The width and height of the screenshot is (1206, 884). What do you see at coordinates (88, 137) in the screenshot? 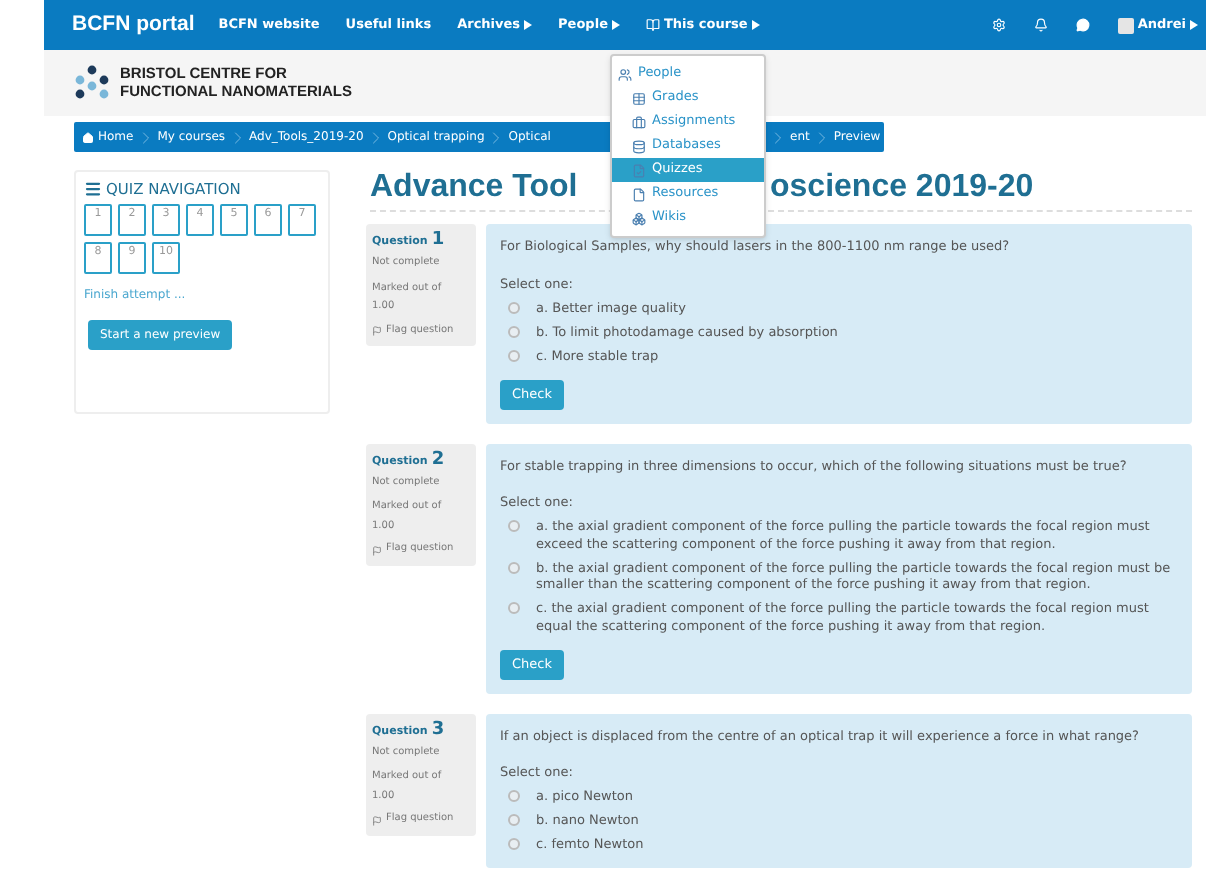
I see `home-icon` at bounding box center [88, 137].